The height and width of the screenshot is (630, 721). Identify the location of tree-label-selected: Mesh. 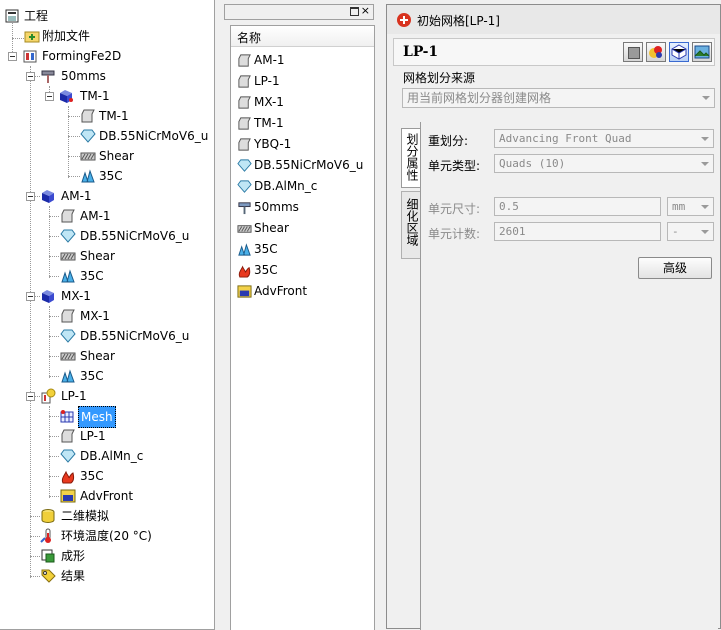
(97, 417).